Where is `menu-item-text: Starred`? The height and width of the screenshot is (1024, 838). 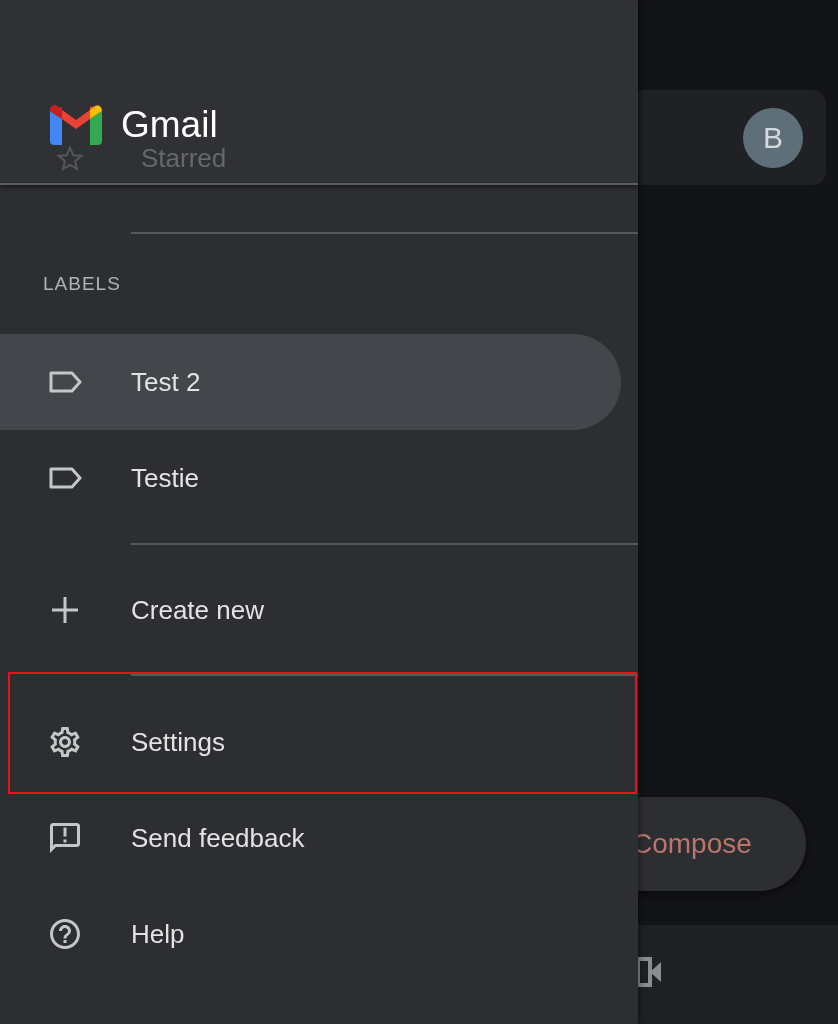 menu-item-text: Starred is located at coordinates (184, 158).